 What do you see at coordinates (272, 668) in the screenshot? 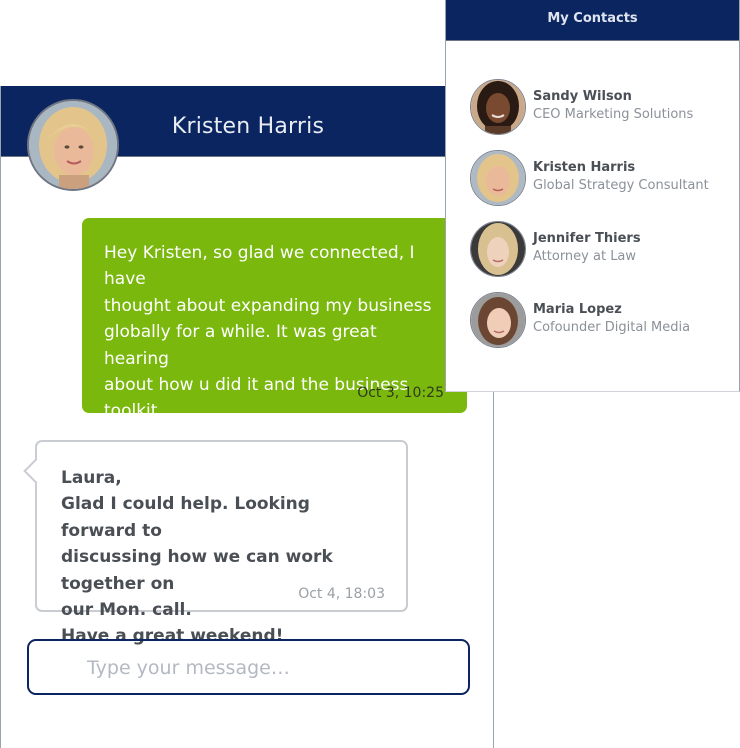
I see `message-input` at bounding box center [272, 668].